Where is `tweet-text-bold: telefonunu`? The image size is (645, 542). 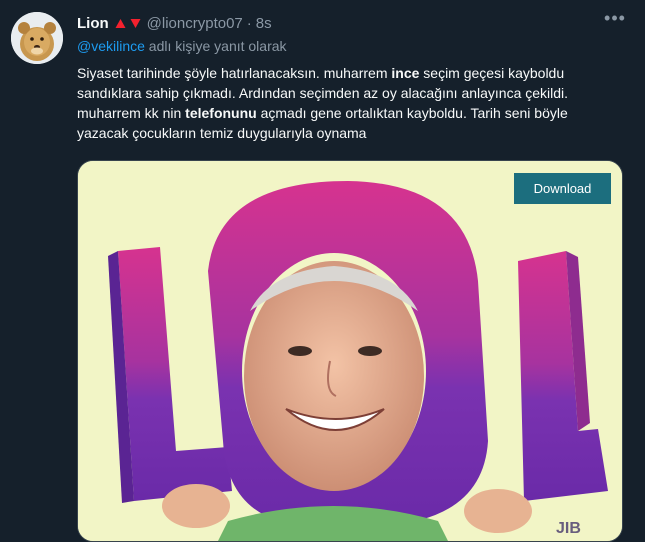
tweet-text-bold: telefonunu is located at coordinates (221, 113).